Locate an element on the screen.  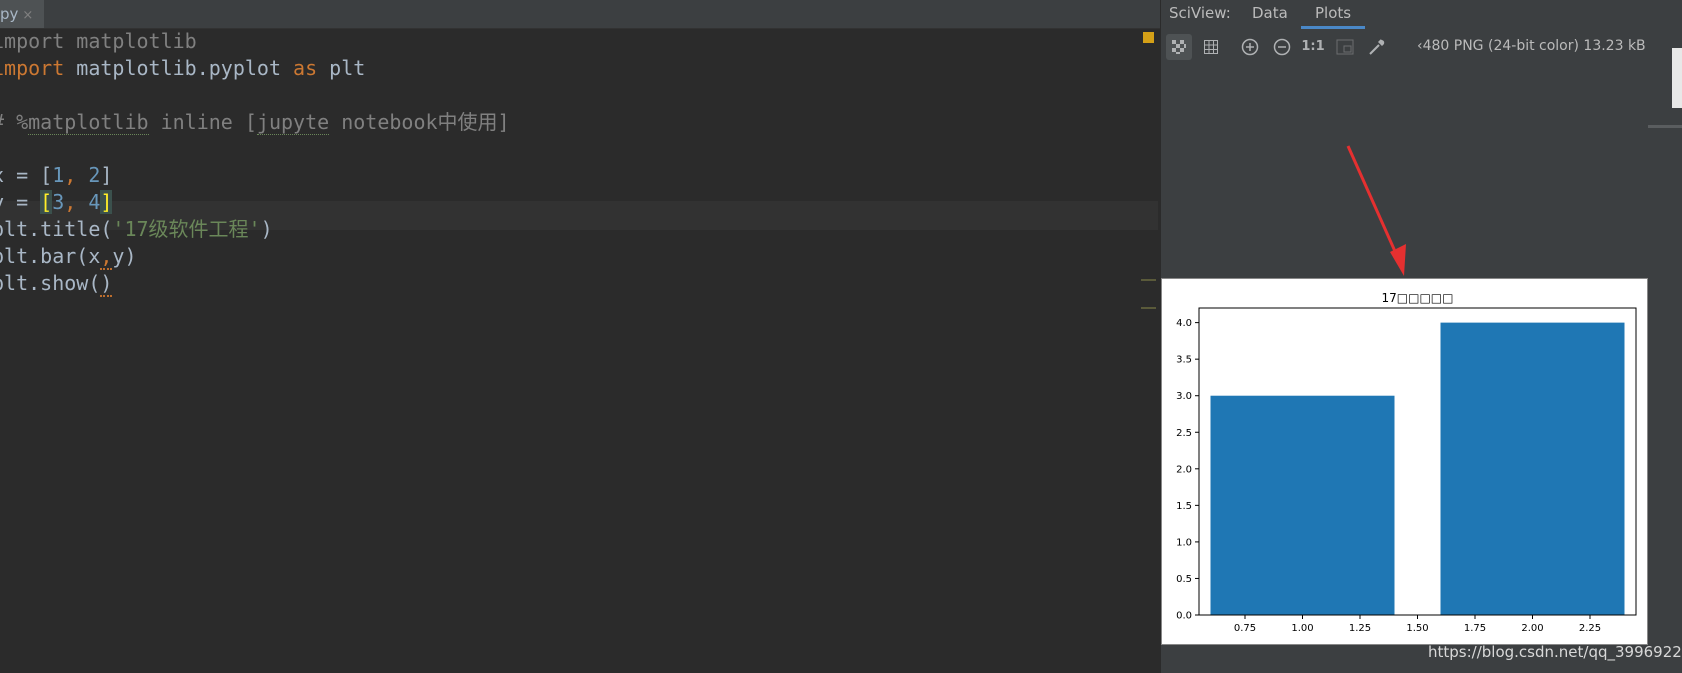
y-tick-label: 2.5 is located at coordinates (1184, 433).